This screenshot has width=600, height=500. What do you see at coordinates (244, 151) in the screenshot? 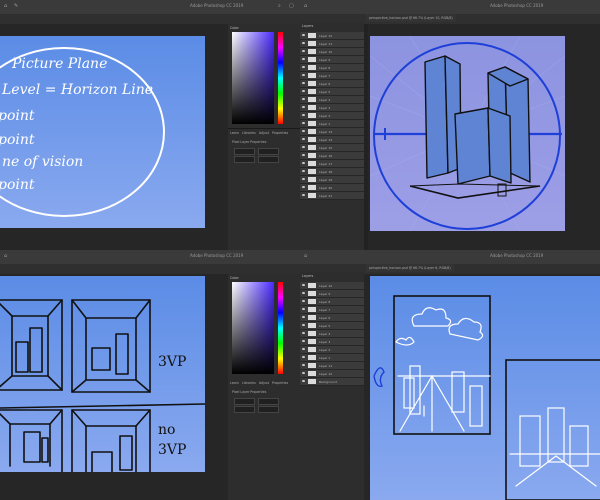
I see `width-field` at bounding box center [244, 151].